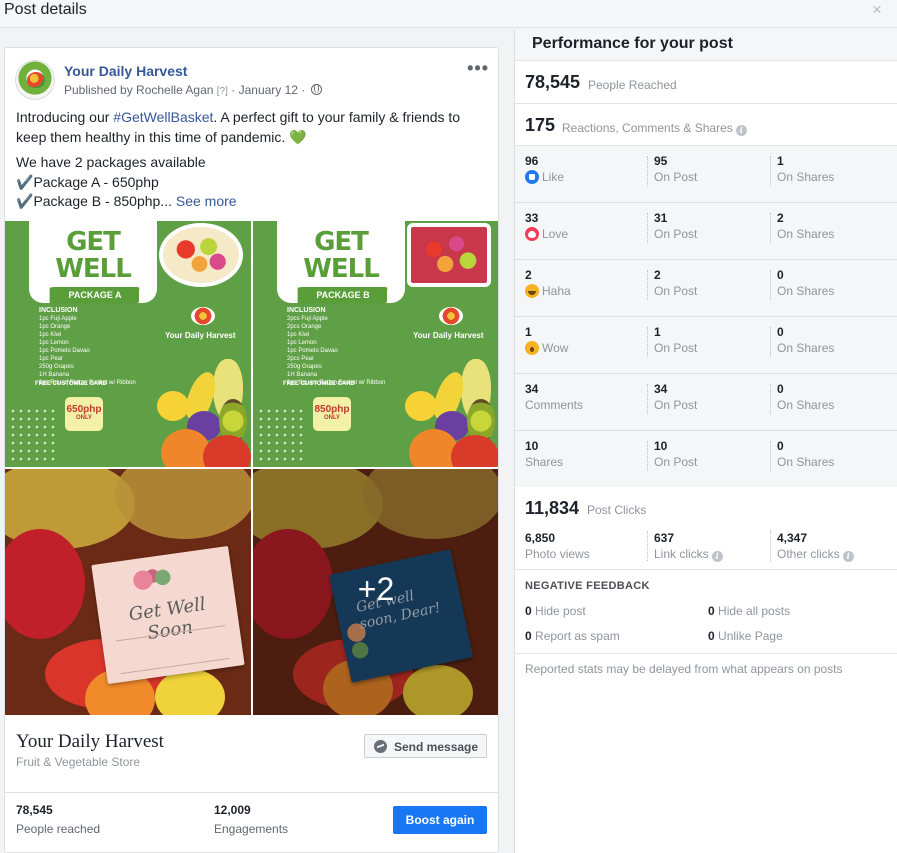 This screenshot has height=853, width=897. What do you see at coordinates (632, 85) in the screenshot?
I see `people-reached-caption: People Reached` at bounding box center [632, 85].